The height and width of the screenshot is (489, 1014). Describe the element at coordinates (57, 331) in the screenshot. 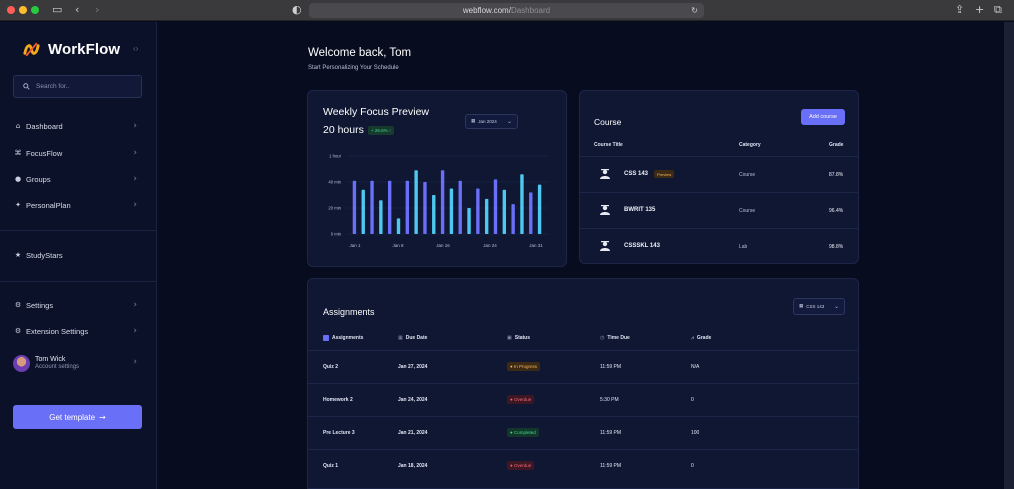

I see `sidebar-item-label: Extension Settings` at that location.